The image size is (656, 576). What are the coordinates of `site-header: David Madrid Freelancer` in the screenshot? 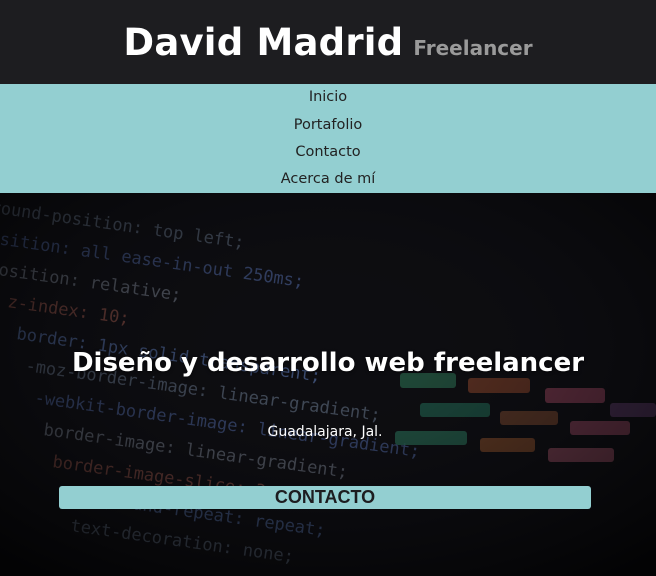 It's located at (328, 42).